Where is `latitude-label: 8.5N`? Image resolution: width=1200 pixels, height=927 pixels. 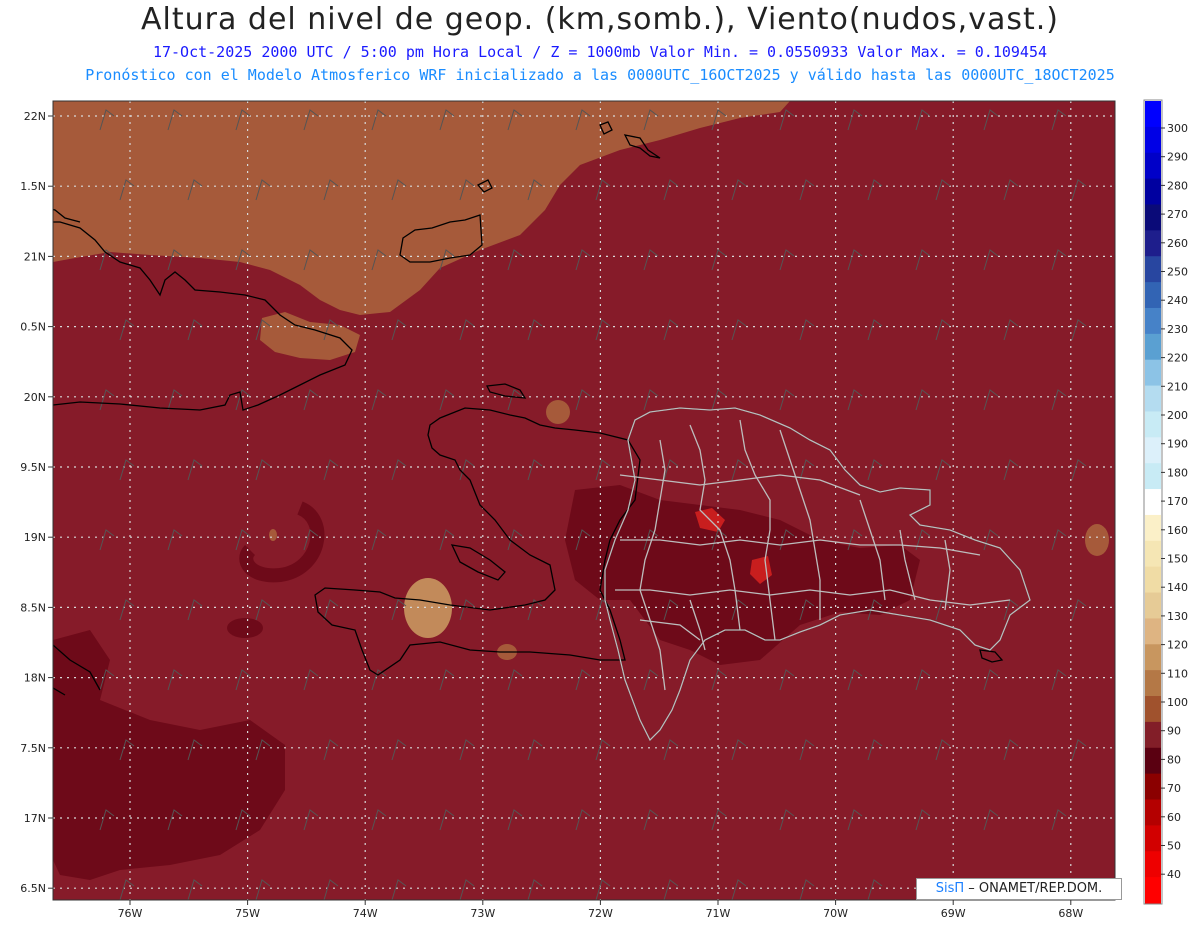
latitude-label: 8.5N is located at coordinates (33, 607).